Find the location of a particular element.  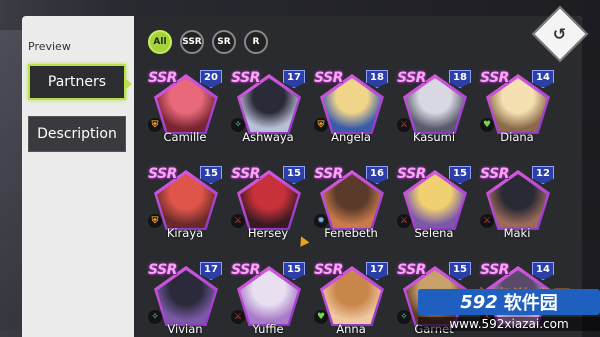

filter-r-button: R is located at coordinates (256, 42).